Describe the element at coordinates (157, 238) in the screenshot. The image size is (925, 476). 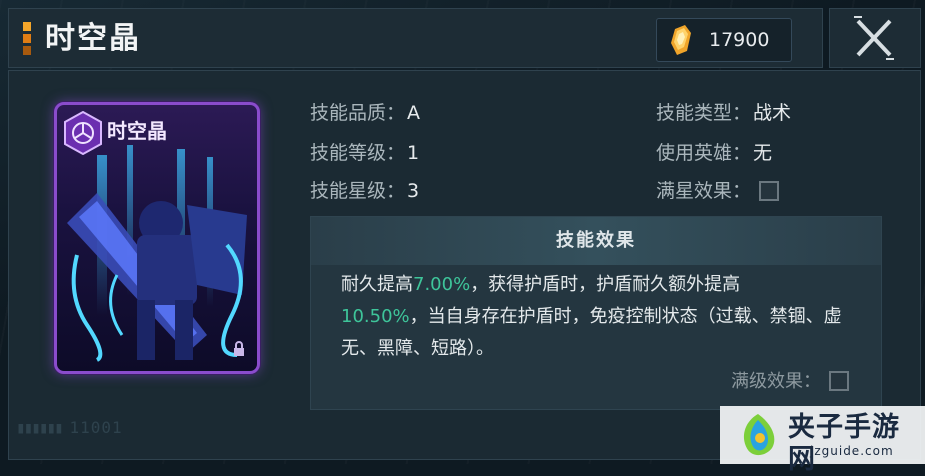
I see `skill-card: 时空晶` at that location.